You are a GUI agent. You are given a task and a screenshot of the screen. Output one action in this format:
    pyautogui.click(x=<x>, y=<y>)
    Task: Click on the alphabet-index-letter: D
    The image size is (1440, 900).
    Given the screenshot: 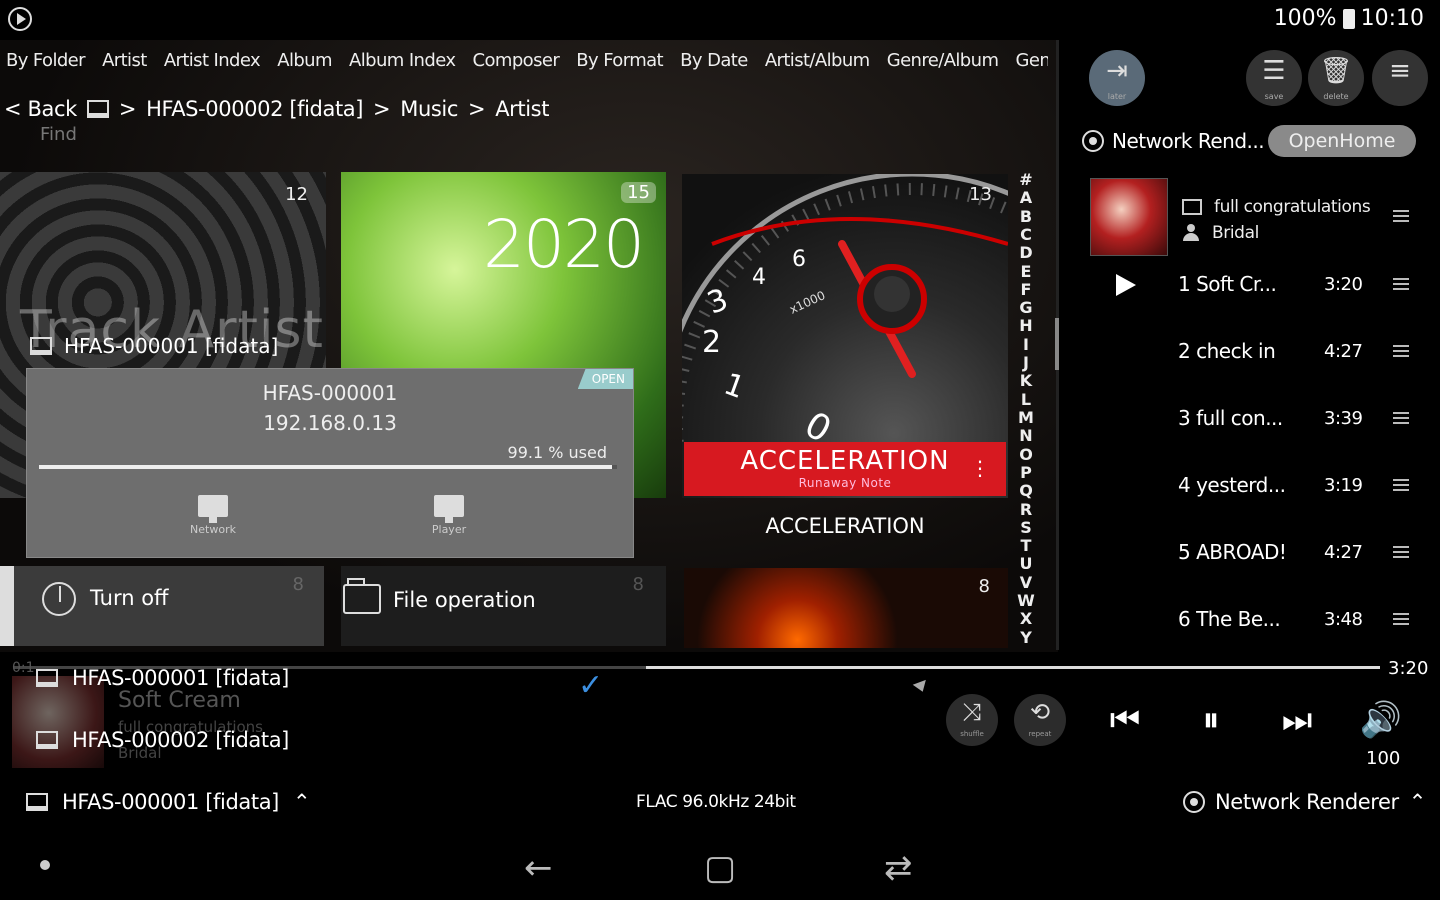 What is the action you would take?
    pyautogui.click(x=1025, y=252)
    